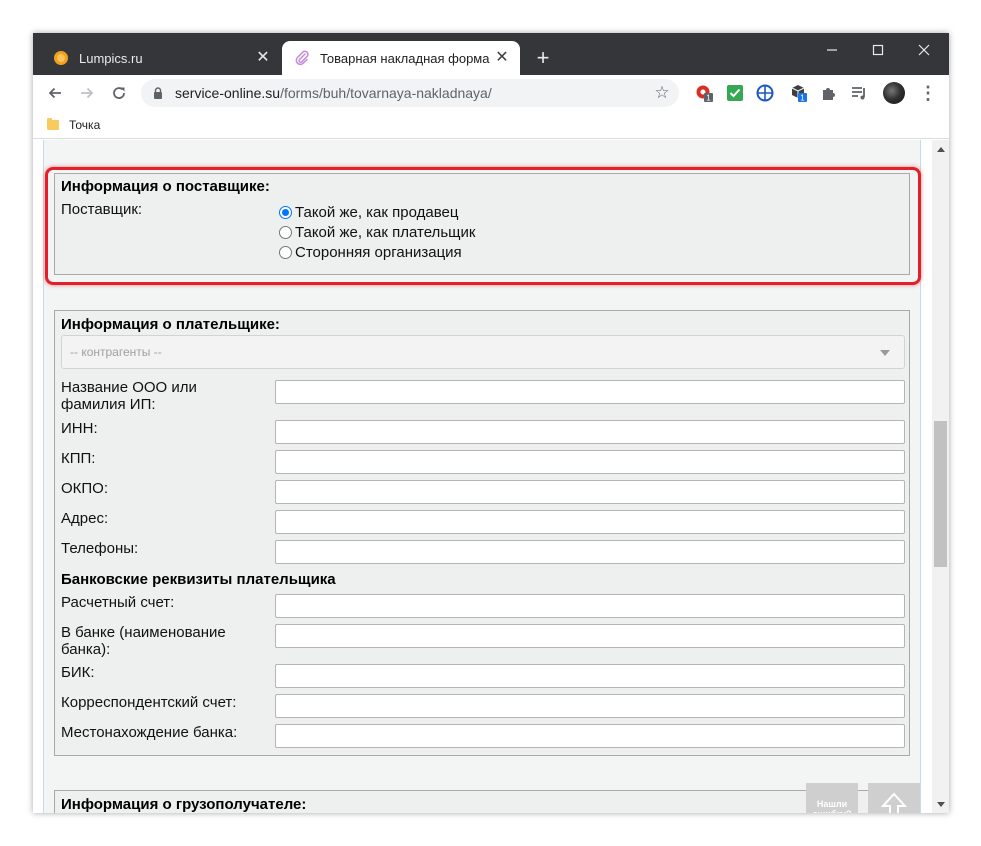  What do you see at coordinates (79, 428) in the screenshot?
I see `field-label-inn: ИНН:` at bounding box center [79, 428].